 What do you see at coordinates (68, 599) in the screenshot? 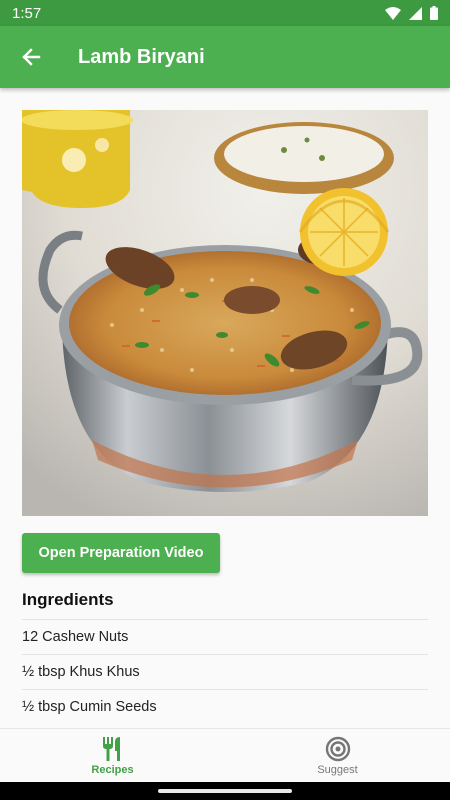
I see `ingredients-heading: Ingredients` at bounding box center [68, 599].